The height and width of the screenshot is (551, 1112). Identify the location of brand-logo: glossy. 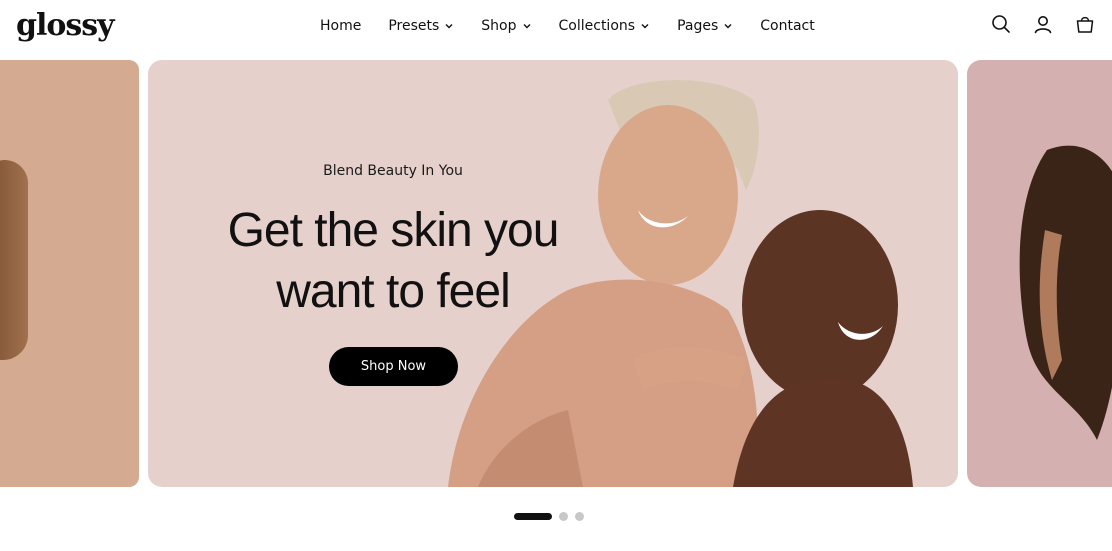
(65, 26).